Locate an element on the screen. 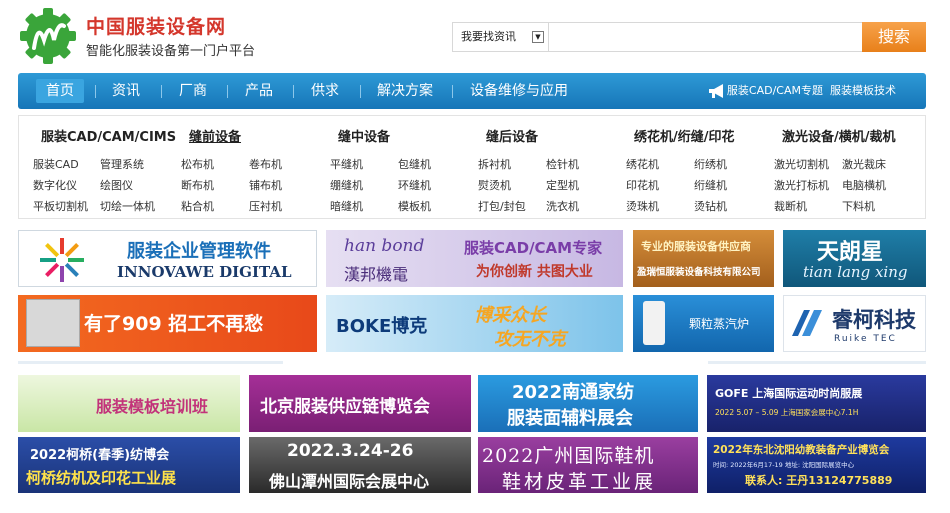  nav-supply: 供求 is located at coordinates (325, 91).